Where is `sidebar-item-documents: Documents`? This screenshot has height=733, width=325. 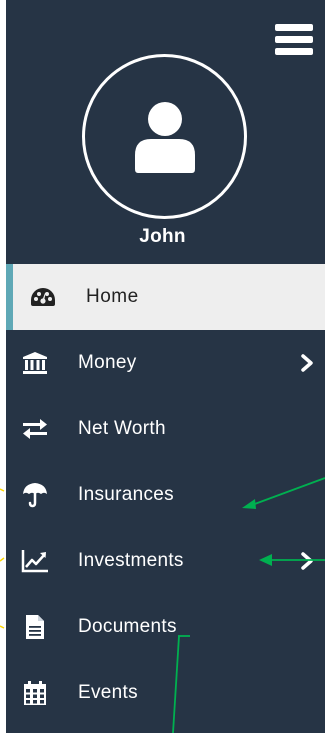
sidebar-item-documents: Documents is located at coordinates (165, 627).